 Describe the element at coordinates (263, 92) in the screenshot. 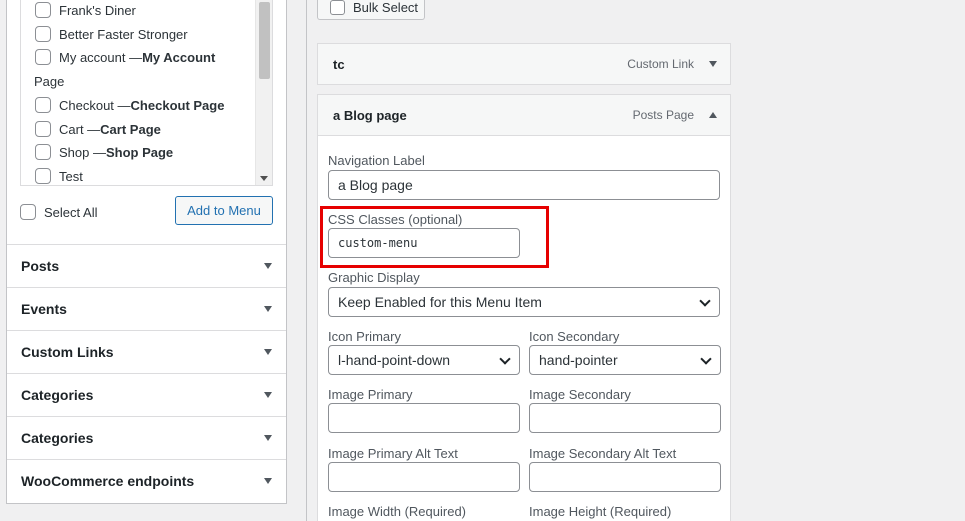

I see `scrollbar` at that location.